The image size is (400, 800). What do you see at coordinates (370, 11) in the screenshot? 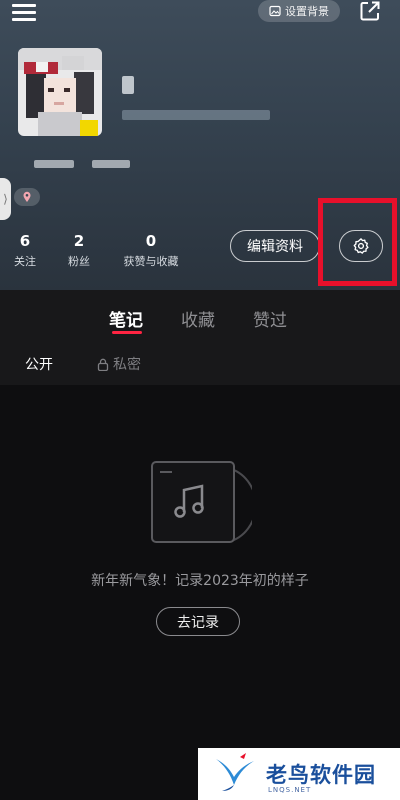
I see `share-icon` at bounding box center [370, 11].